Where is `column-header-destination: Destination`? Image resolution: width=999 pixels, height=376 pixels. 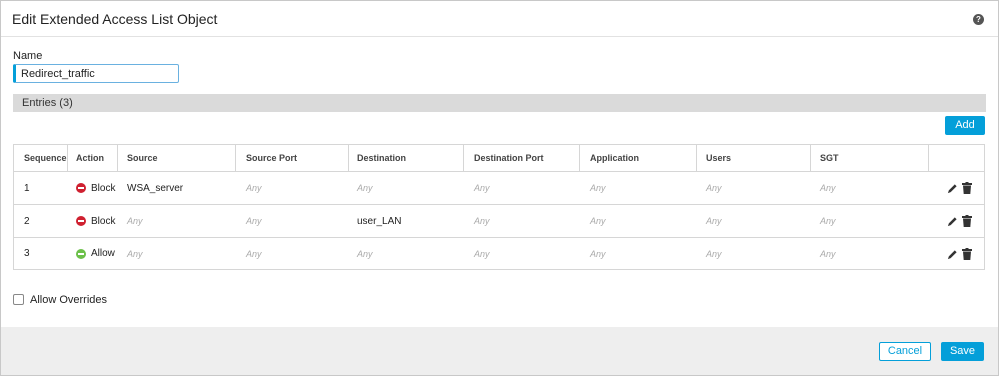 column-header-destination: Destination is located at coordinates (406, 158).